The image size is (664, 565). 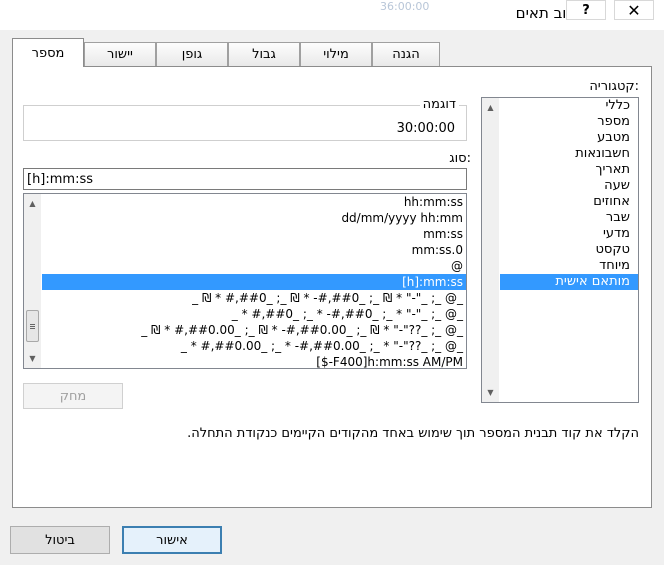 What do you see at coordinates (245, 179) in the screenshot?
I see `type-input` at bounding box center [245, 179].